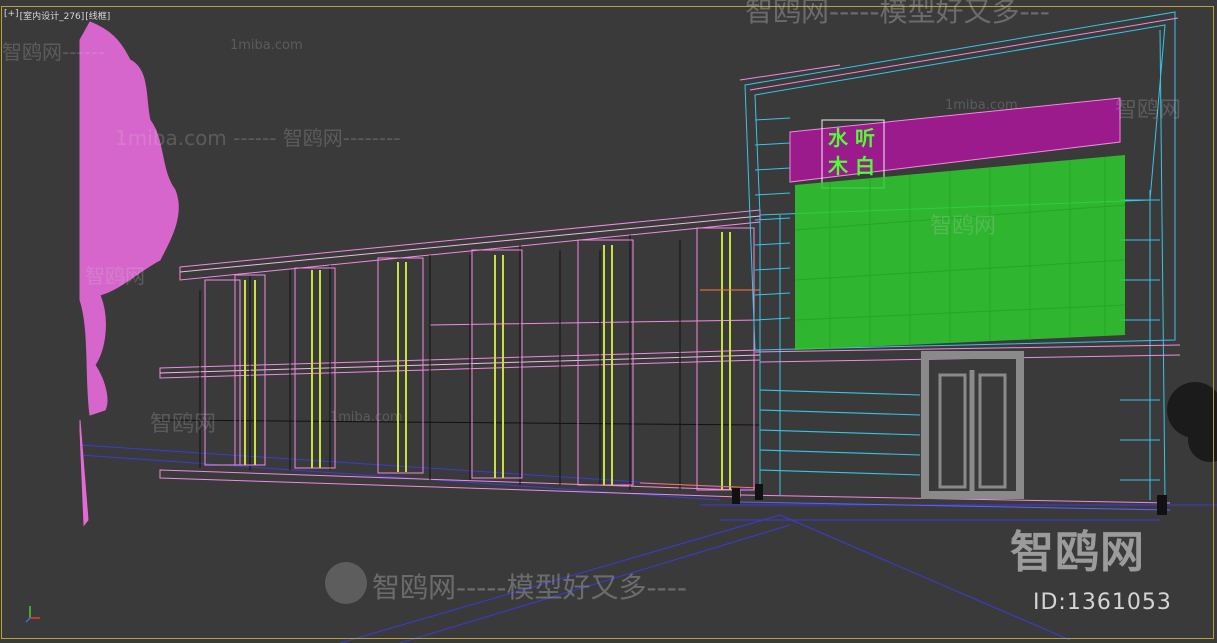  What do you see at coordinates (346, 583) in the screenshot?
I see `watermark-bird-icon` at bounding box center [346, 583].